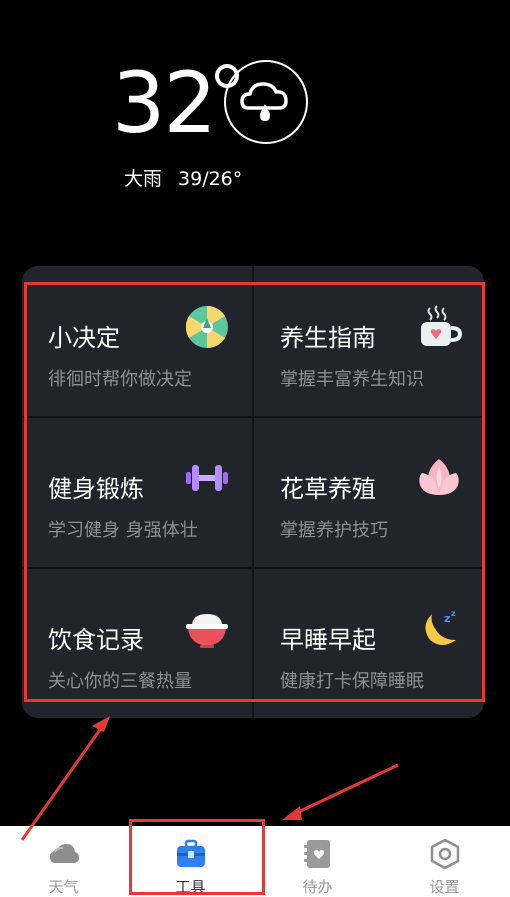 The width and height of the screenshot is (510, 897). I want to click on cloud-icon, so click(64, 853).